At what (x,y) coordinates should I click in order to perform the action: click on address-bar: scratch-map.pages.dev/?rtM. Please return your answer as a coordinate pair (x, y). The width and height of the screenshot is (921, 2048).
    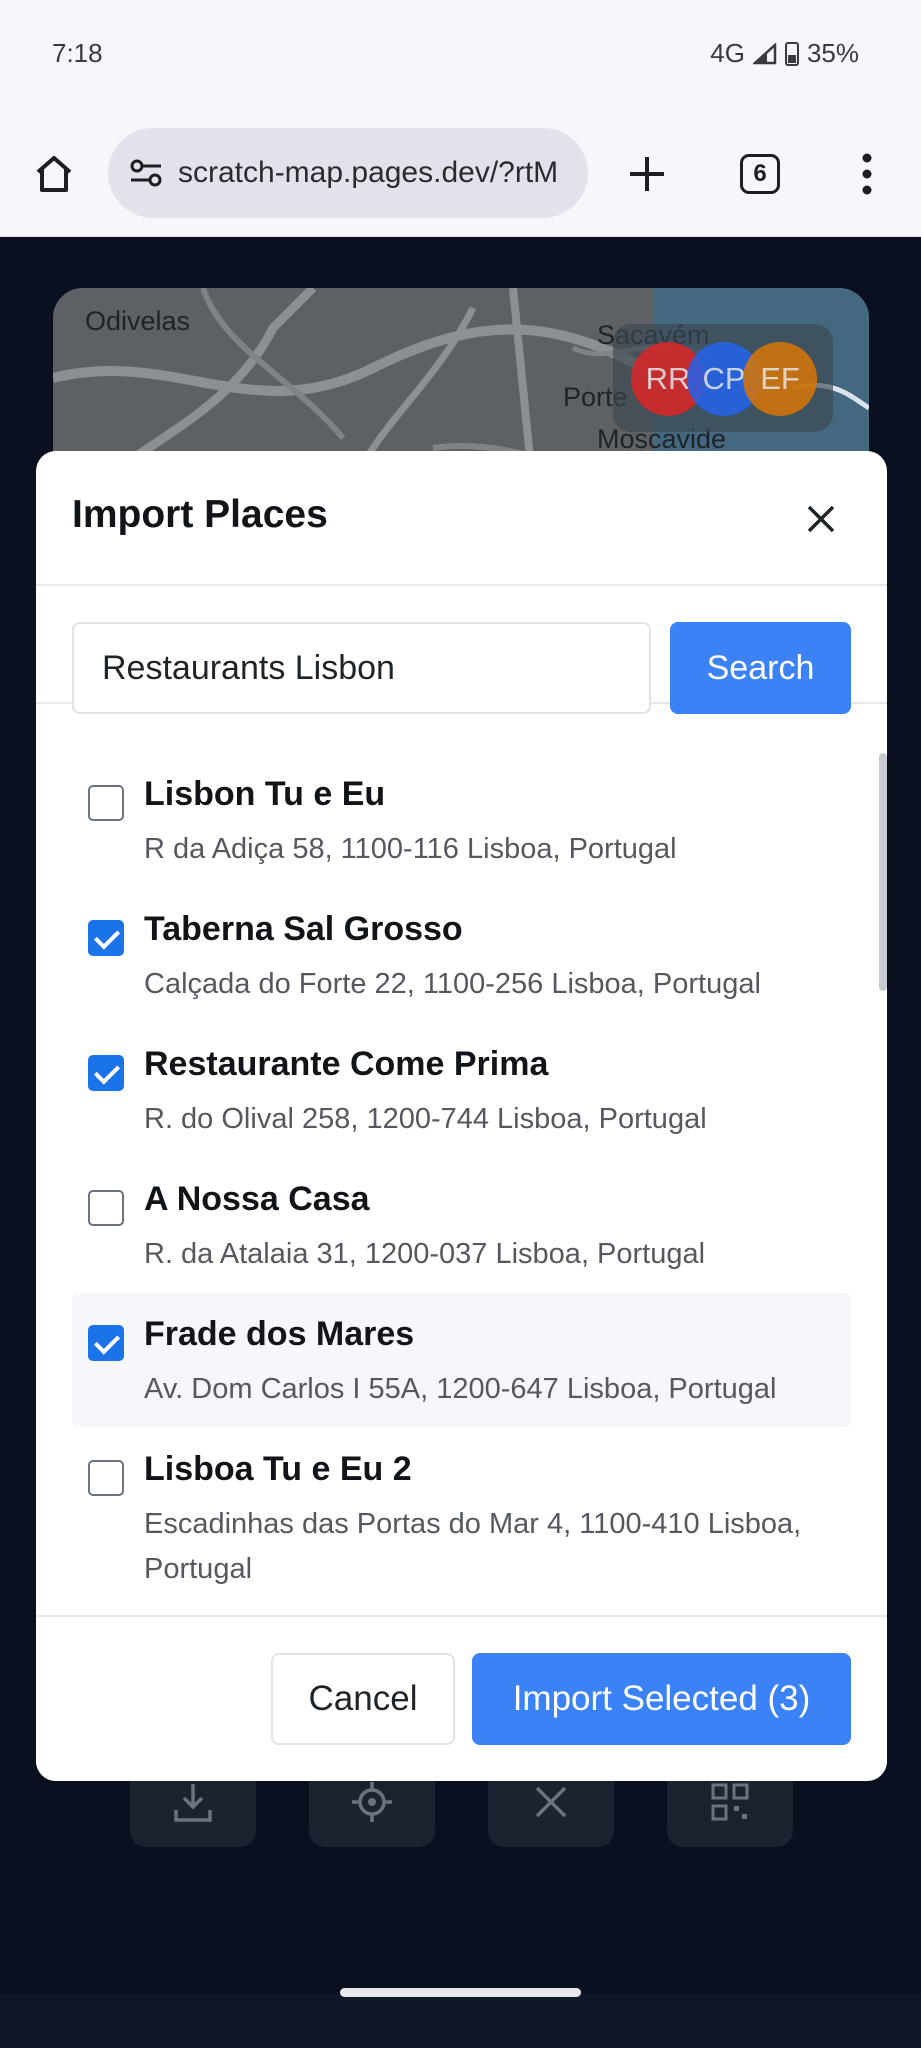
    Looking at the image, I should click on (348, 173).